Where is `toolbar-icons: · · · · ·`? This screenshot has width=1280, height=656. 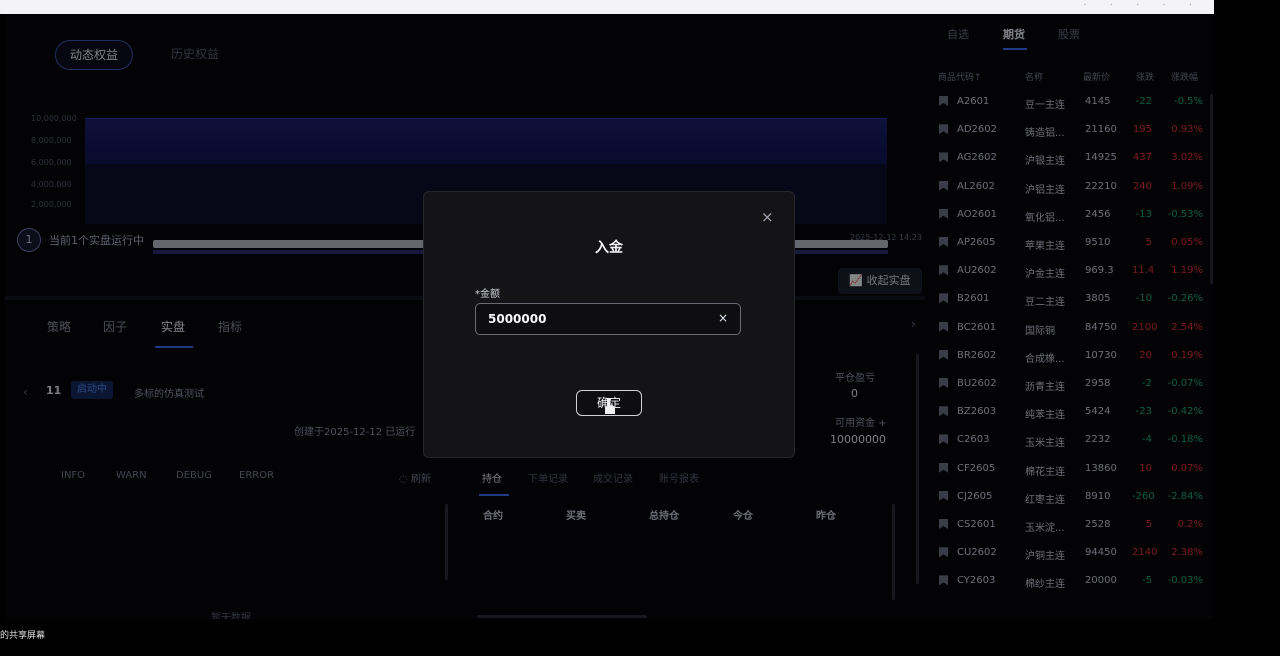
toolbar-icons: · · · · · is located at coordinates (1142, 5).